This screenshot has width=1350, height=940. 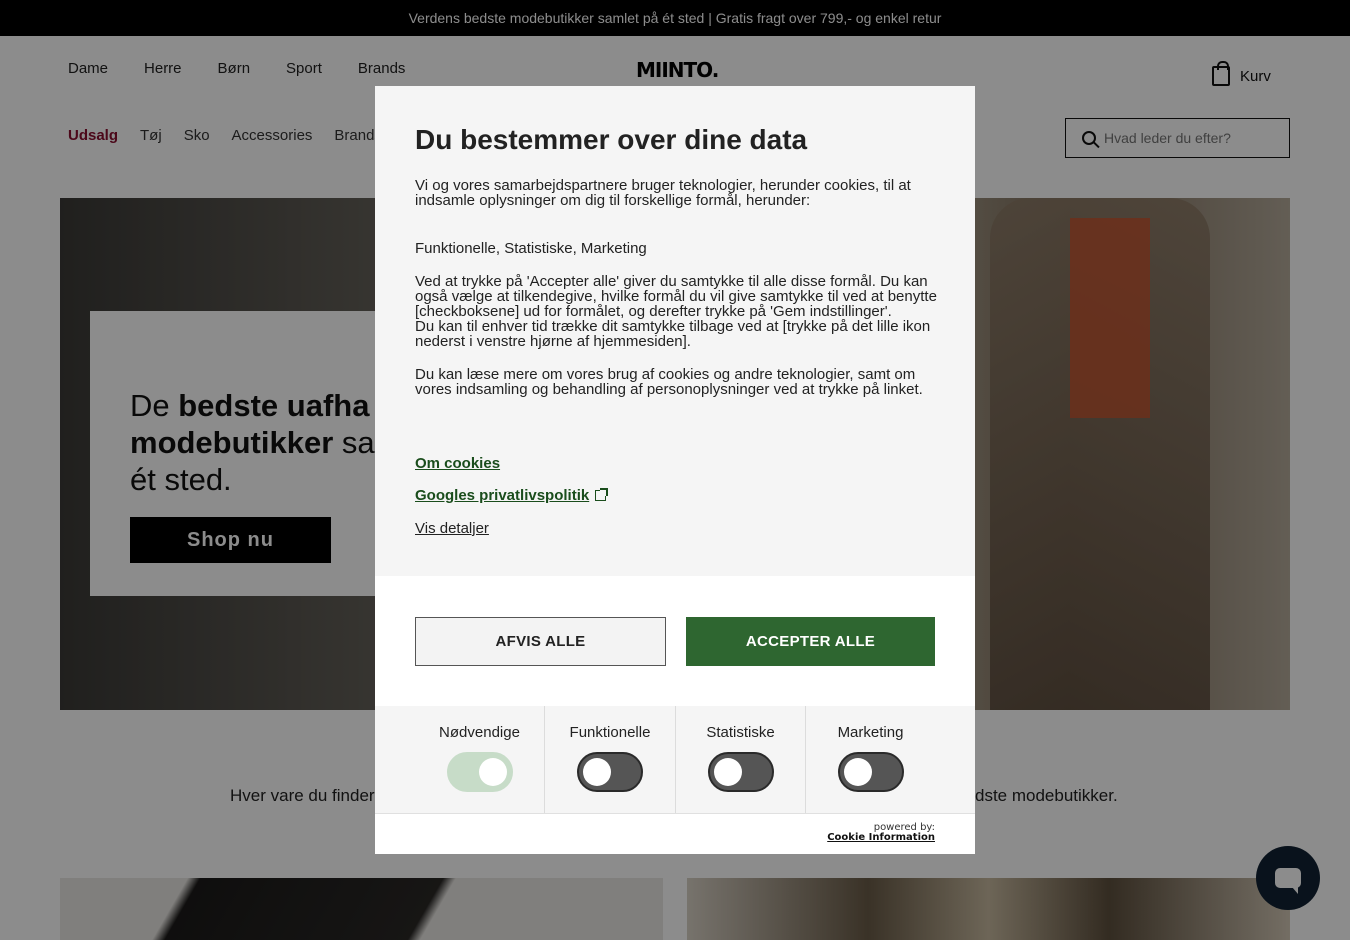 I want to click on show-details-link: Vis detaljer, so click(x=452, y=528).